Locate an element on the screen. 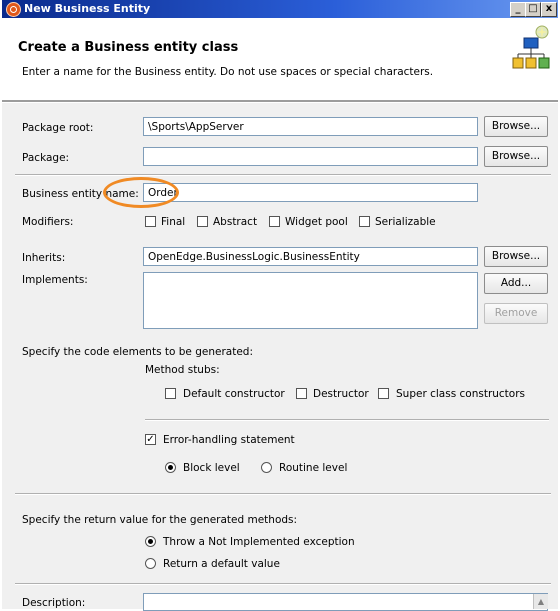 The height and width of the screenshot is (611, 560). window-title: New Business Entity is located at coordinates (87, 8).